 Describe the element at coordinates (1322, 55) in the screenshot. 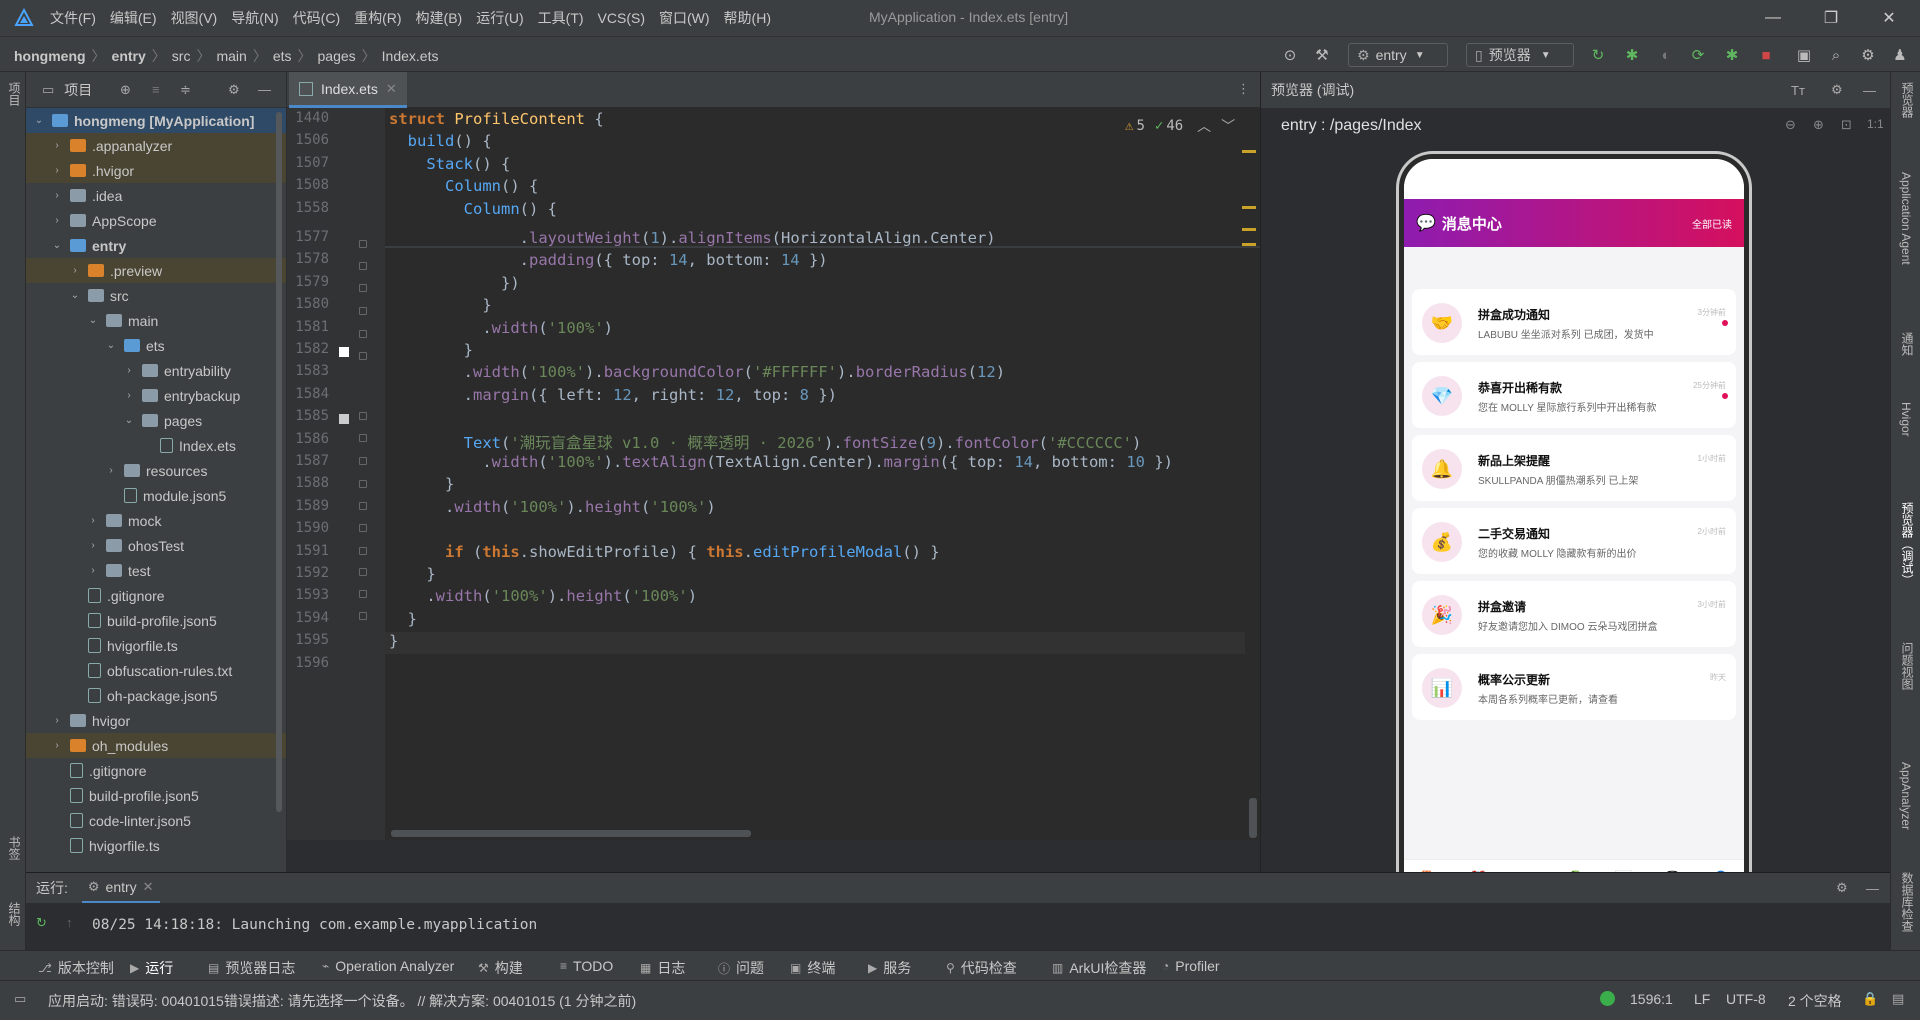

I see `hammer-icon: ⚒` at that location.